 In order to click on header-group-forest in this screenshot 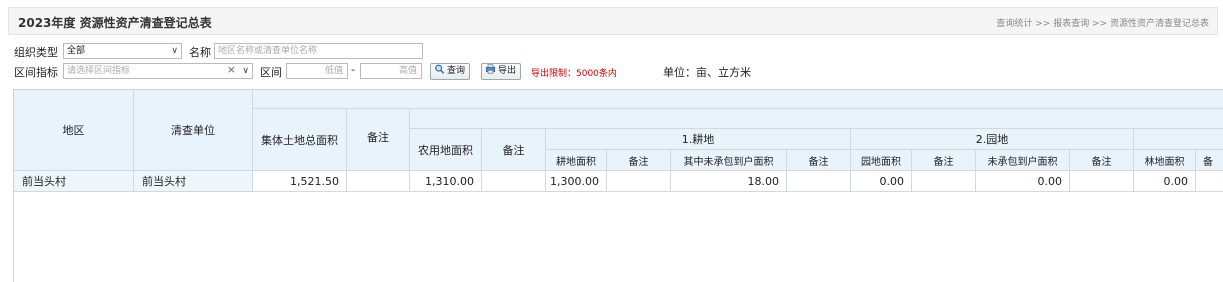, I will do `click(1178, 139)`.